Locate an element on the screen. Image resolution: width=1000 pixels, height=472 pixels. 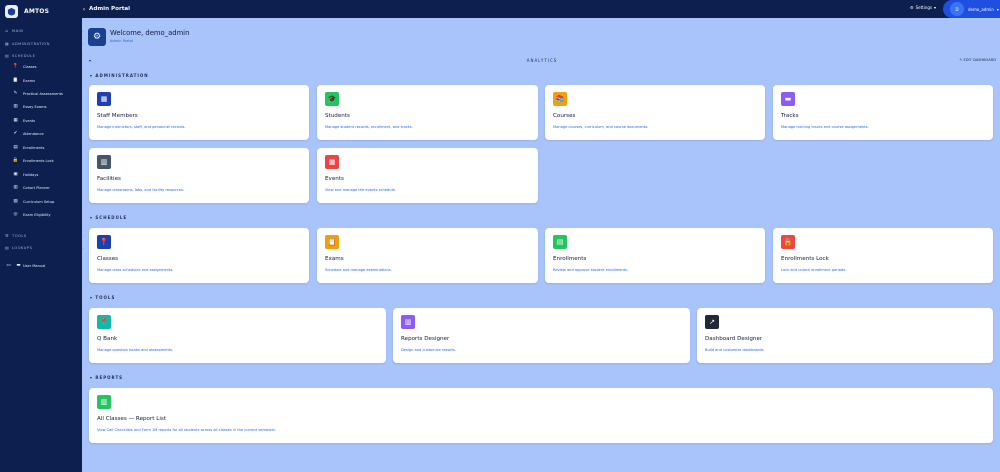
sidebar-item-label: Enrollments is located at coordinates (34, 147).